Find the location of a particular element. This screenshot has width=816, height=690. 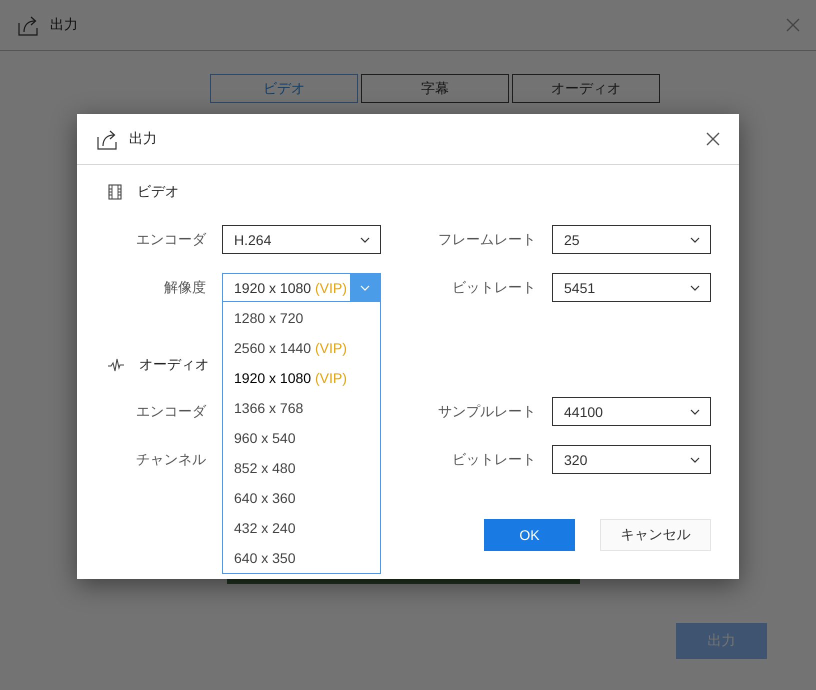

dropdown-option: 1280 x 720 is located at coordinates (301, 318).